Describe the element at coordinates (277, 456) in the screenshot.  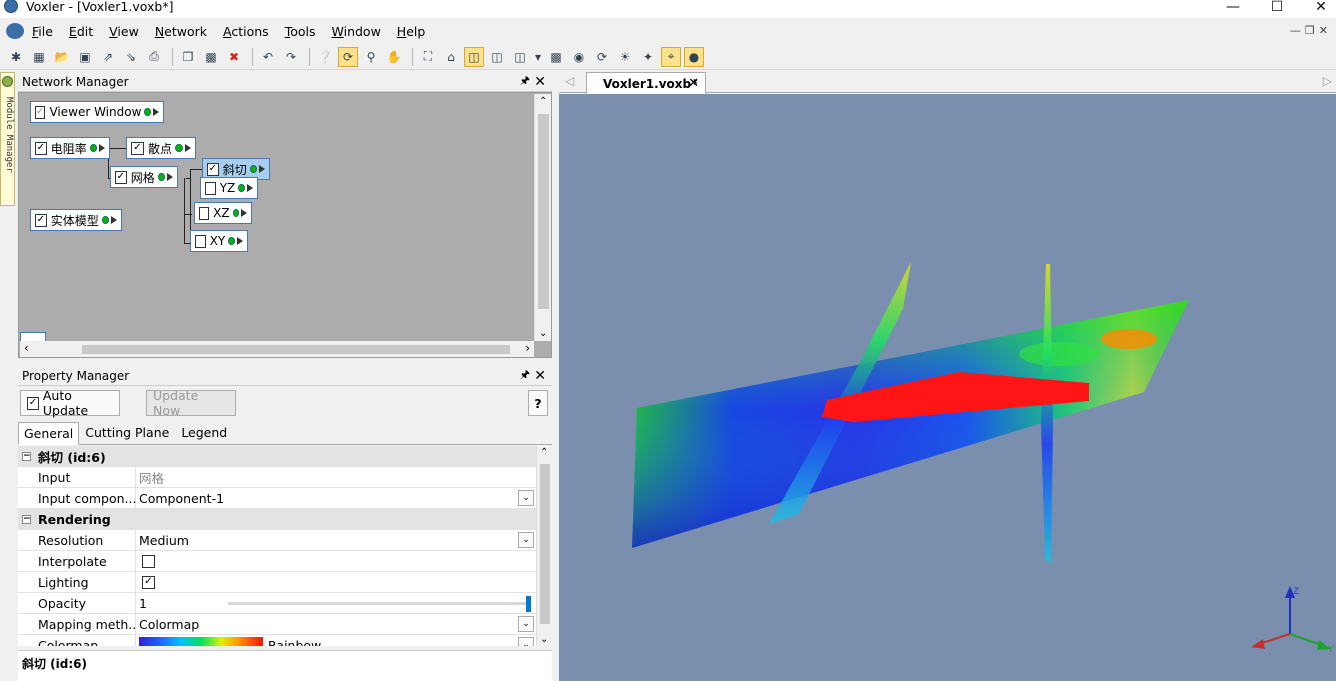
I see `section-oblique-slice: − 斜切 (id:6)` at that location.